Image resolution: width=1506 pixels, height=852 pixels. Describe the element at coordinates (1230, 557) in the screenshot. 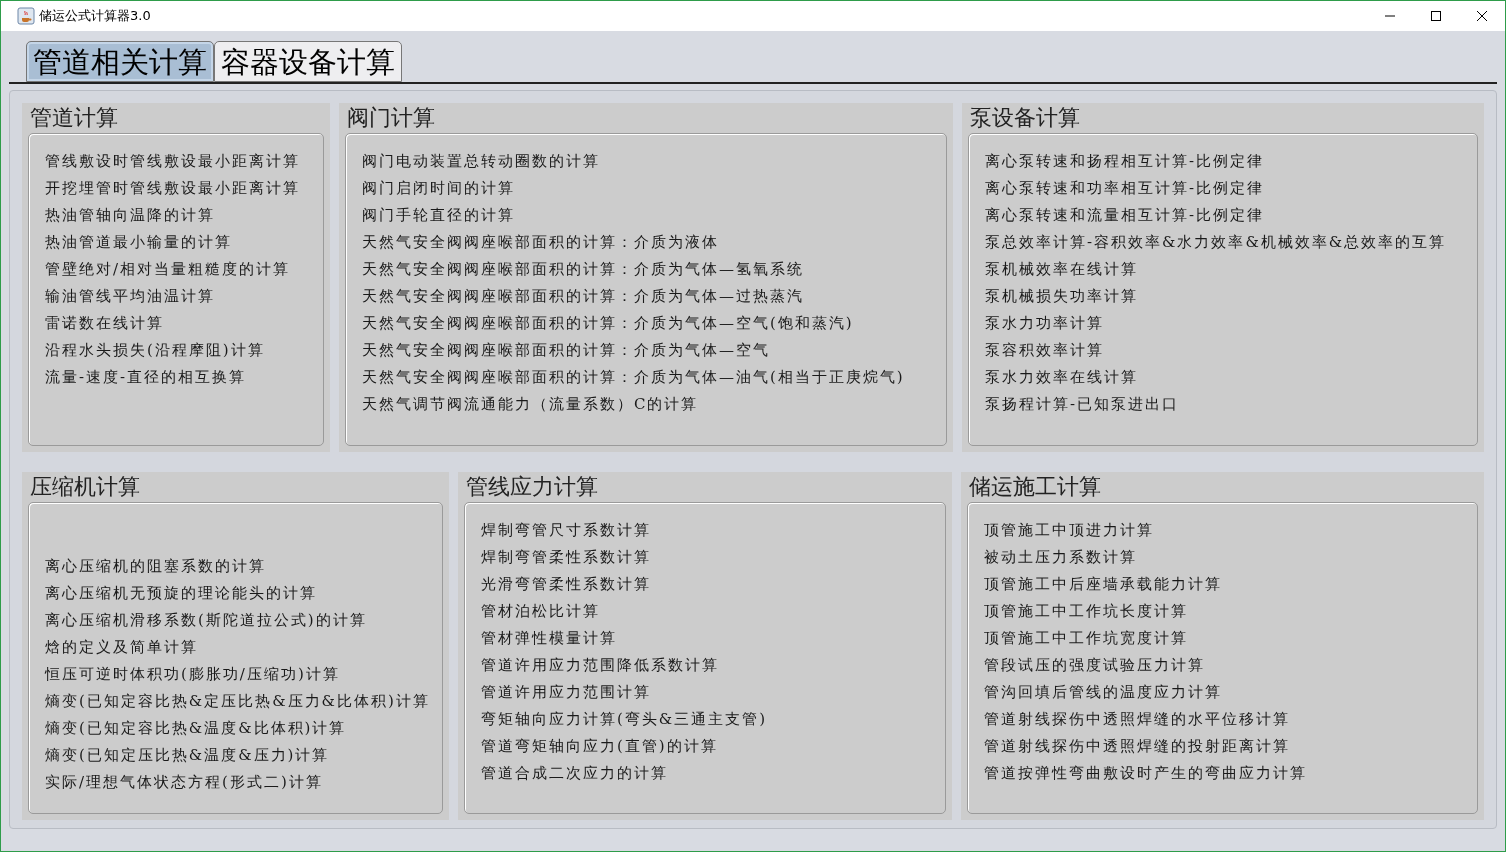

I see `calculation-link: 被动土压力系数计算` at that location.